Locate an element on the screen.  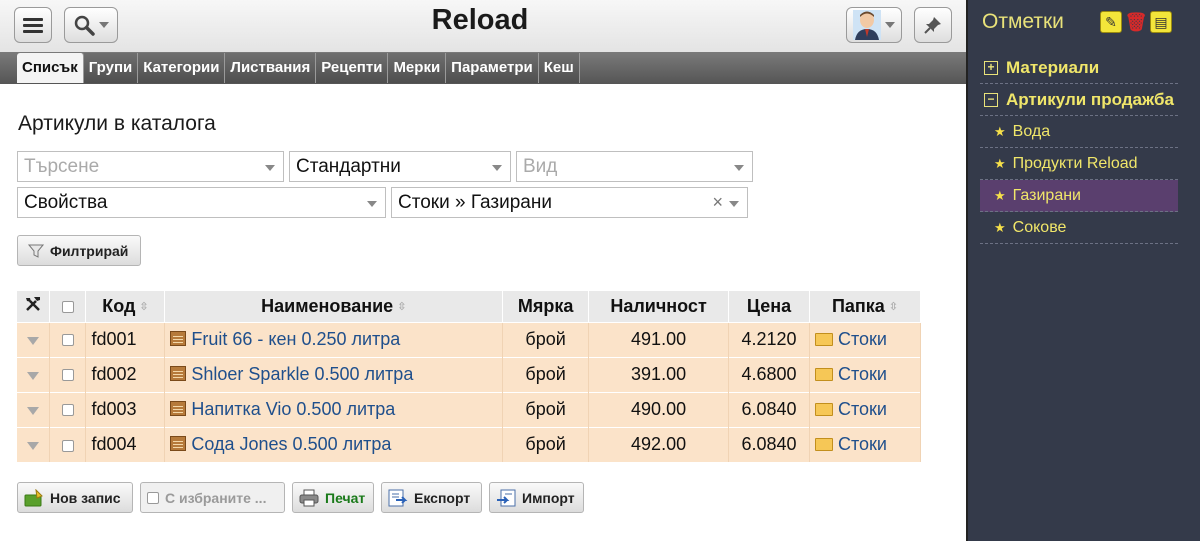
cell-code: fd001 is located at coordinates (125, 339).